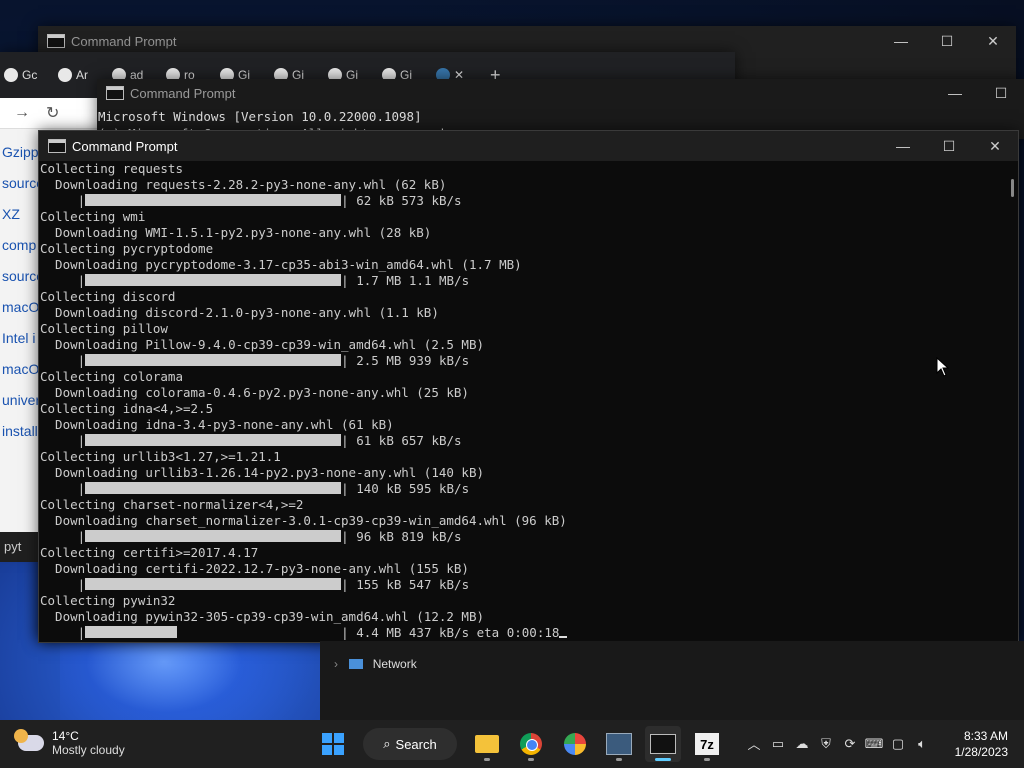  I want to click on console-progress-line: | | 2.5 MB 939 kB/s, so click(520, 361).